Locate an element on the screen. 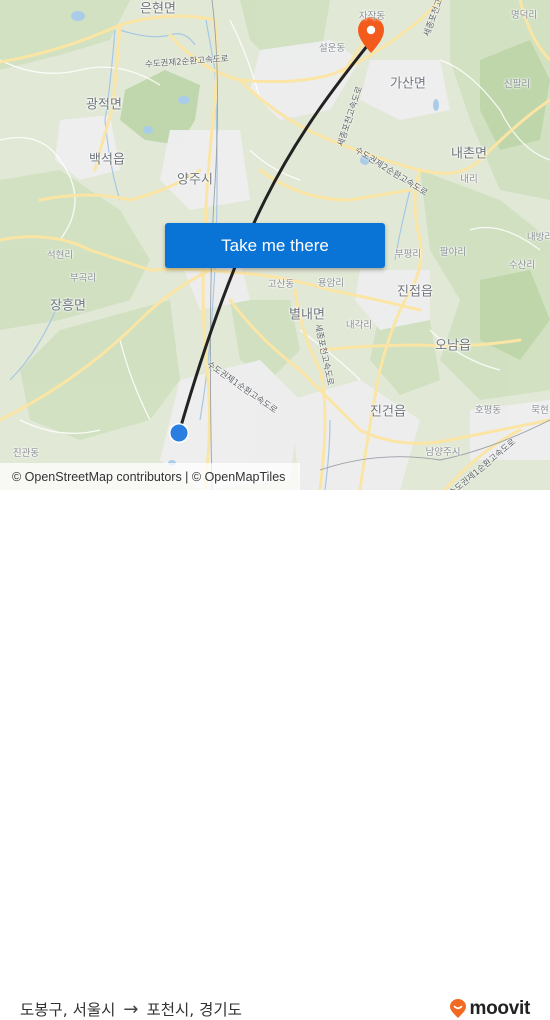 Image resolution: width=550 pixels, height=1020 pixels. place-label: 양주시 is located at coordinates (195, 180).